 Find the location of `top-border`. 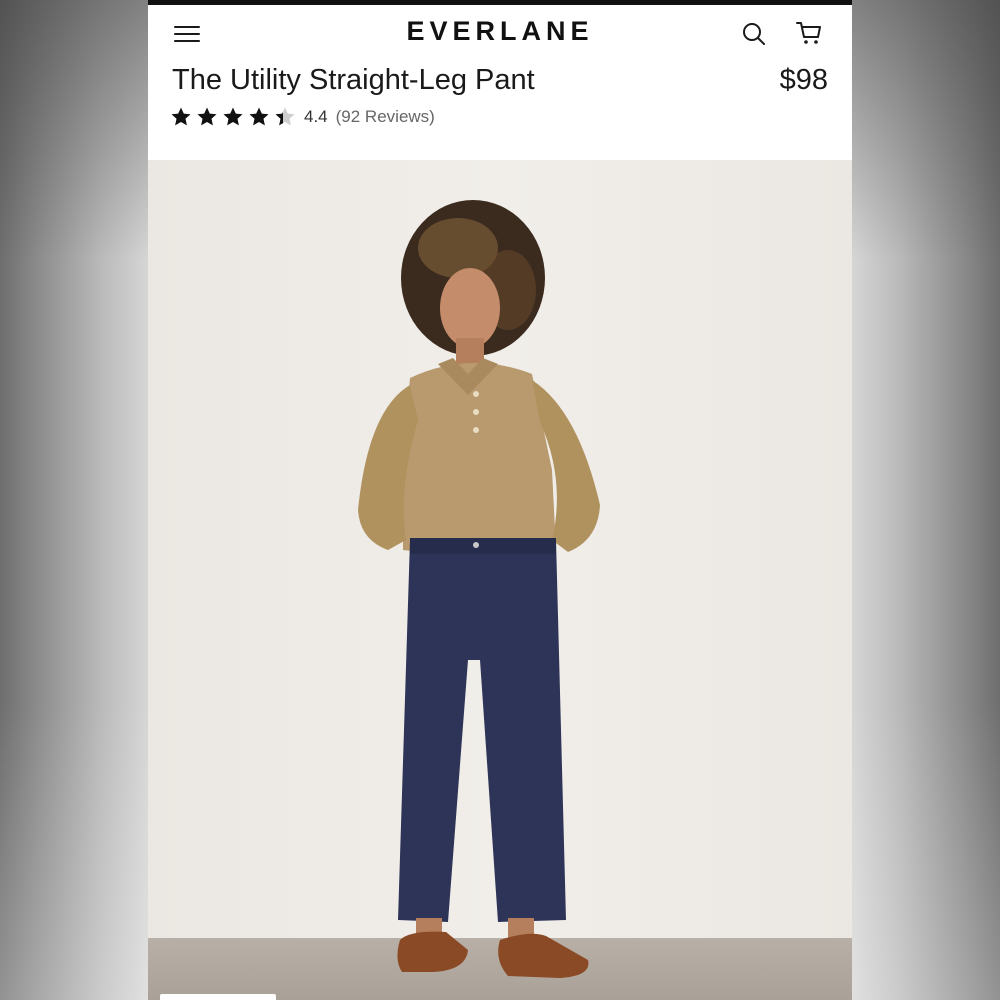

top-border is located at coordinates (500, 2).